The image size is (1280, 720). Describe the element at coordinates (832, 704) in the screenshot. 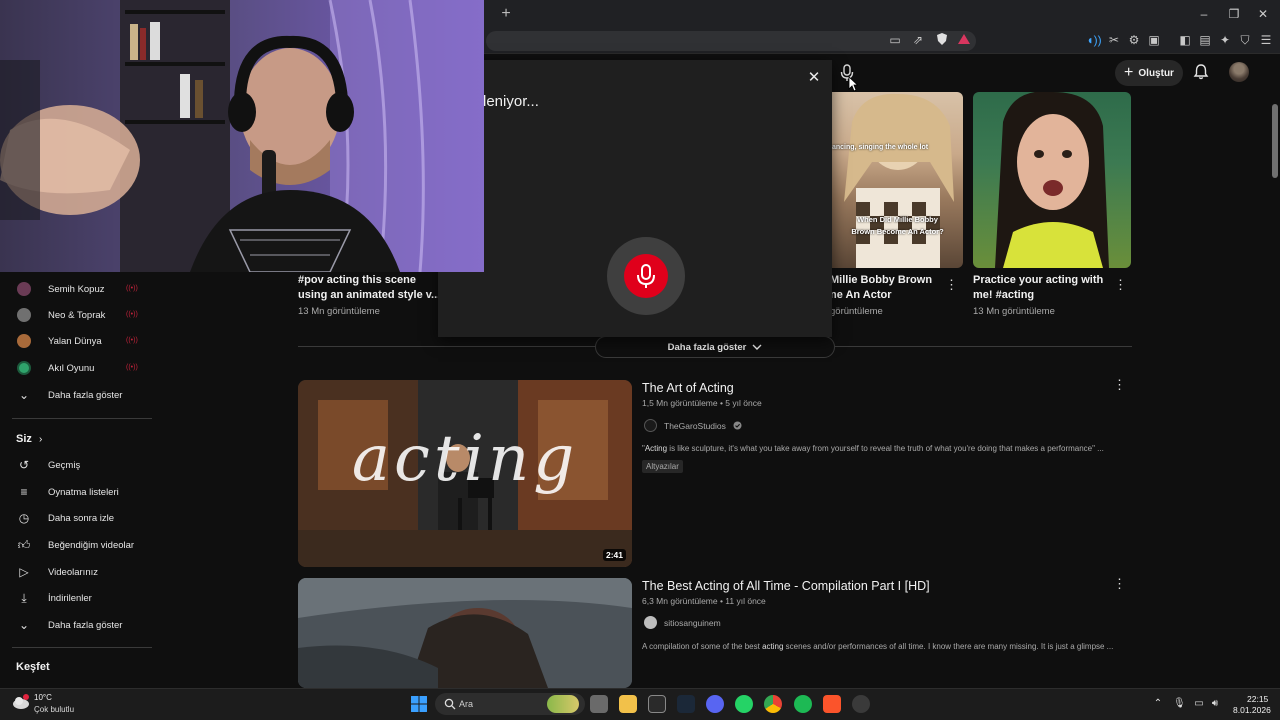

I see `brave-browser-icon` at that location.